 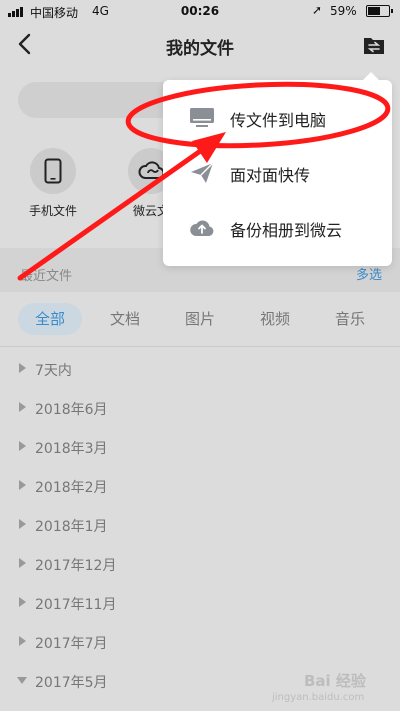 I want to click on baidu-jingyan-watermark: Bai 经验 jingyan.baidu.com, so click(x=331, y=687).